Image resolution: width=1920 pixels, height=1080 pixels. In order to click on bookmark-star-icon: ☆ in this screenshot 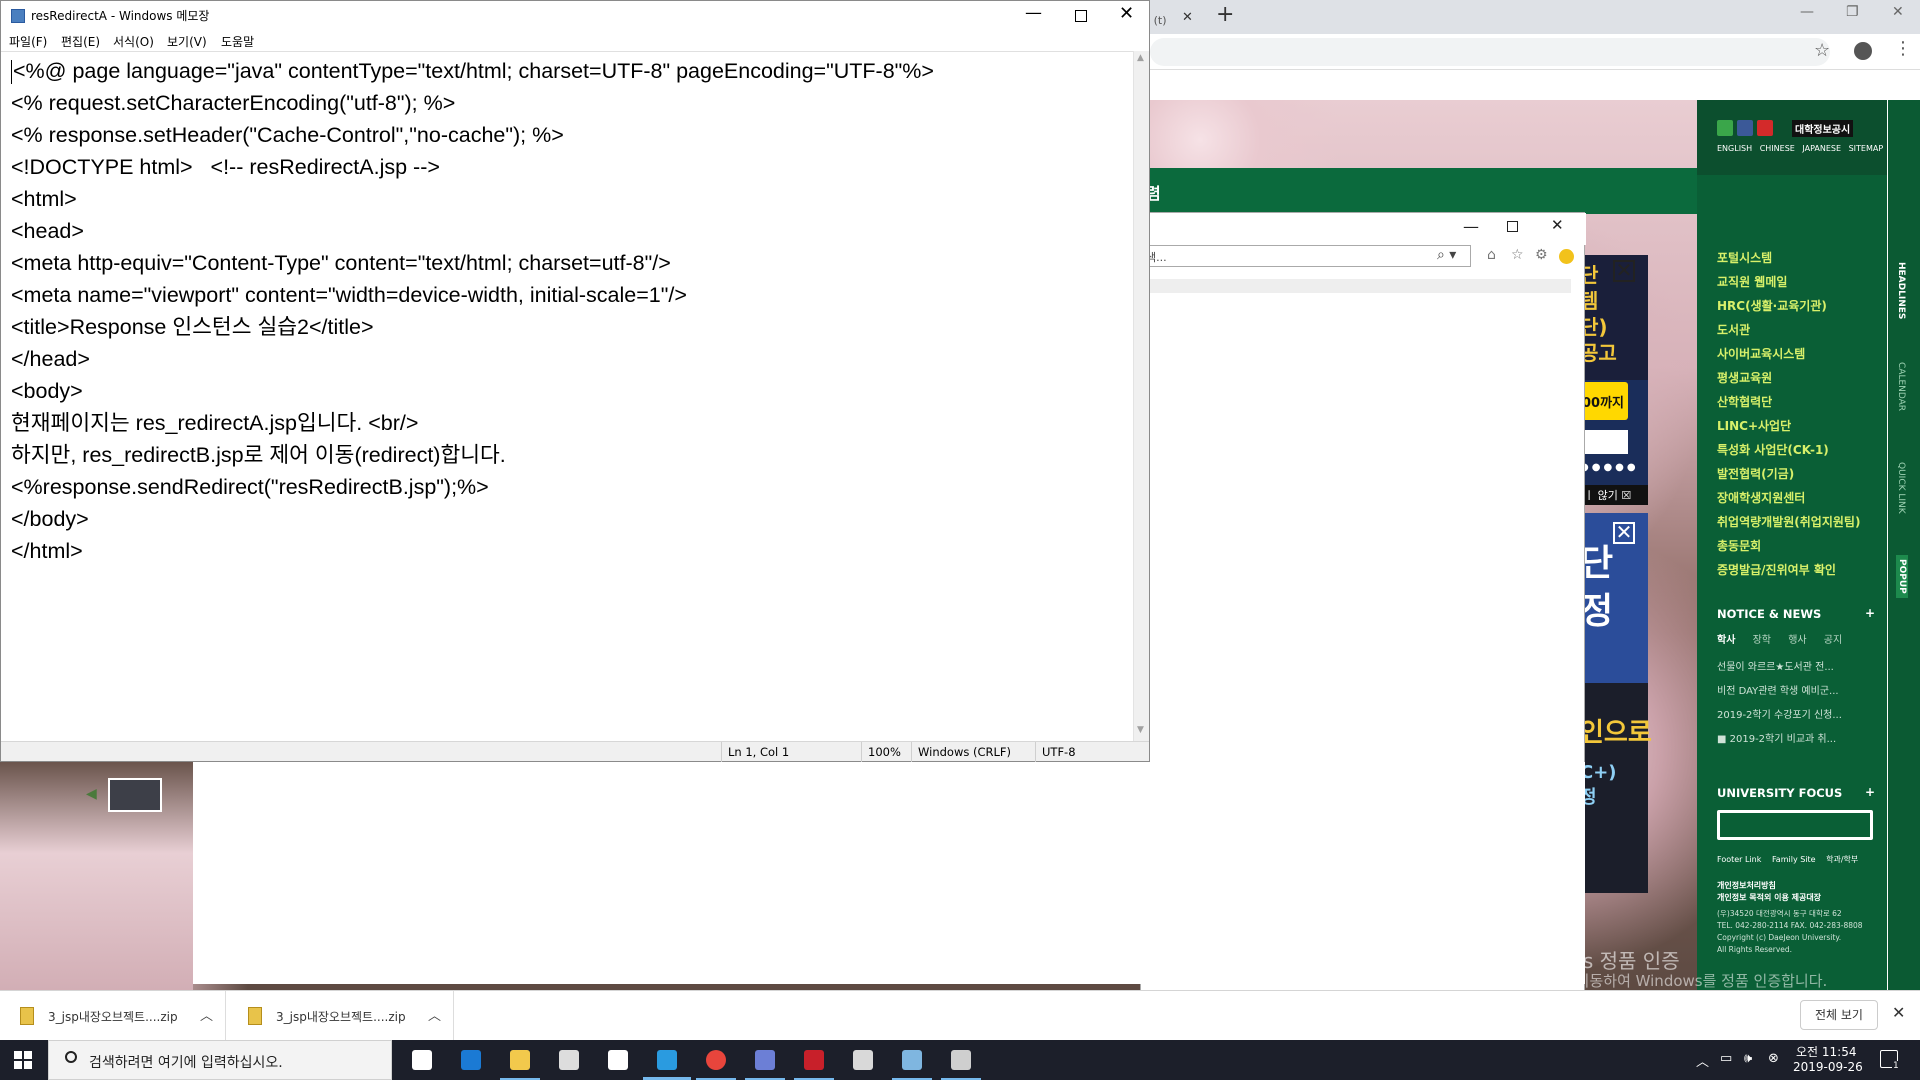, I will do `click(1822, 50)`.